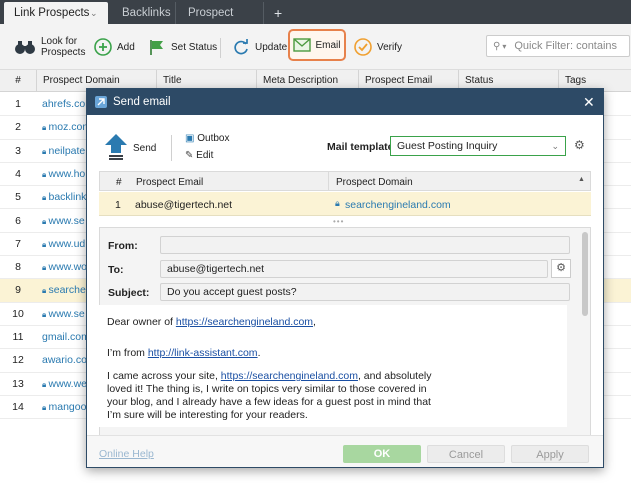  What do you see at coordinates (145, 148) in the screenshot?
I see `send-label: Send` at bounding box center [145, 148].